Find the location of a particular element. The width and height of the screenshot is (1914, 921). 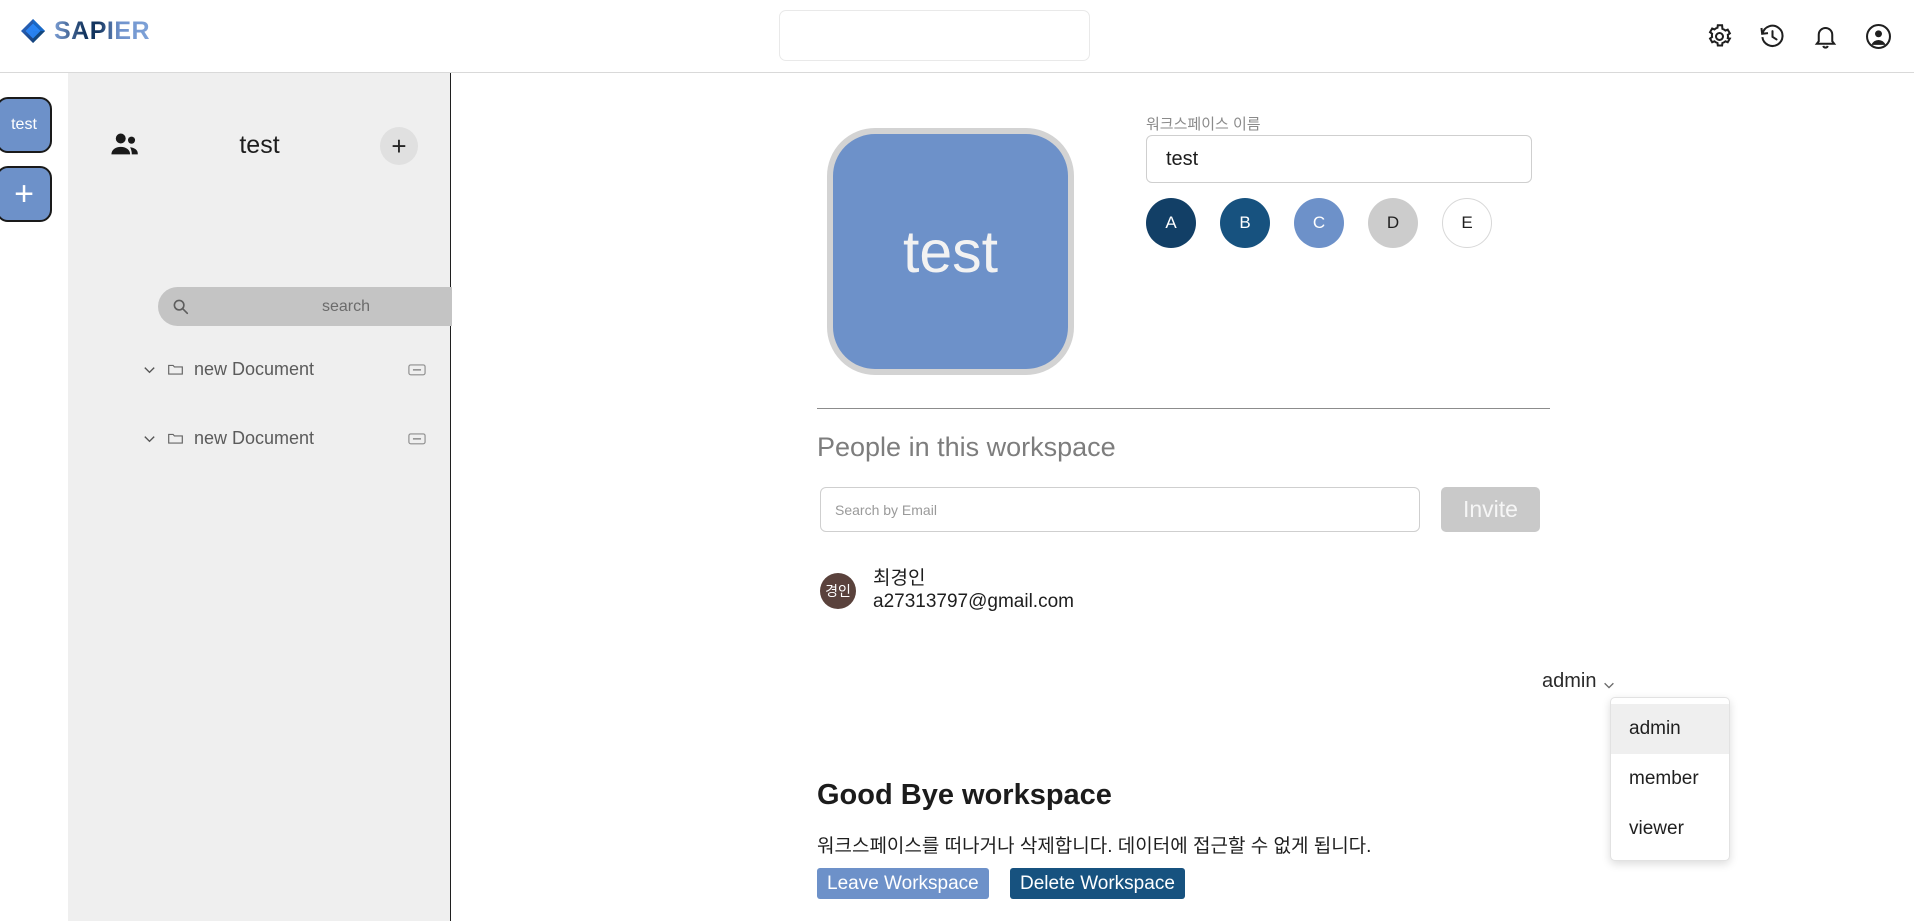

member-role-dropdown-trigger: admin is located at coordinates (1579, 681).